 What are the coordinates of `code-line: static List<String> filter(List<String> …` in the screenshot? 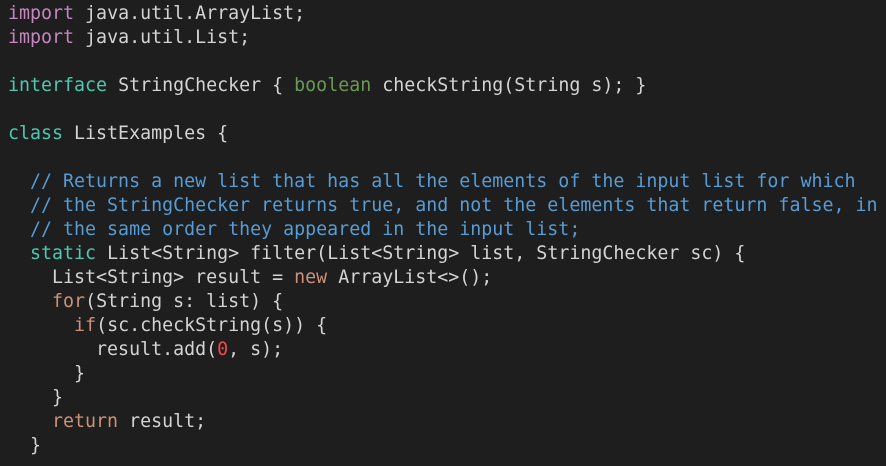 It's located at (447, 254).